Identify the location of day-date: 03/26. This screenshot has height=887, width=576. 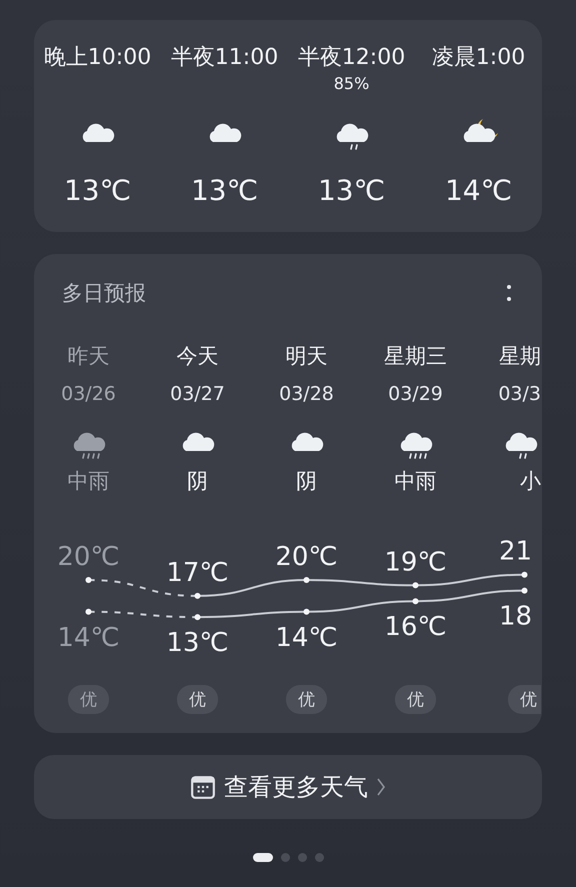
(88, 394).